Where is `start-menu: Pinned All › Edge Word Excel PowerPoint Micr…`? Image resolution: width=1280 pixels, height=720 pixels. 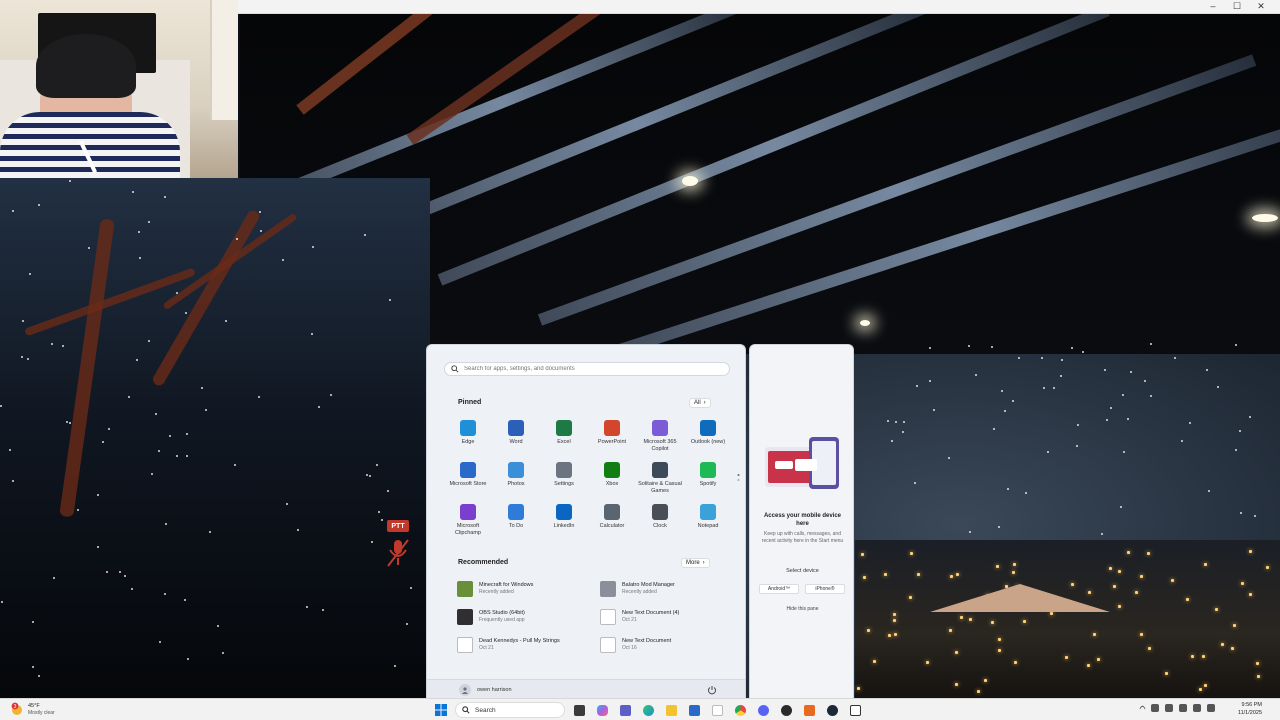 start-menu: Pinned All › Edge Word Excel PowerPoint Micr… is located at coordinates (586, 521).